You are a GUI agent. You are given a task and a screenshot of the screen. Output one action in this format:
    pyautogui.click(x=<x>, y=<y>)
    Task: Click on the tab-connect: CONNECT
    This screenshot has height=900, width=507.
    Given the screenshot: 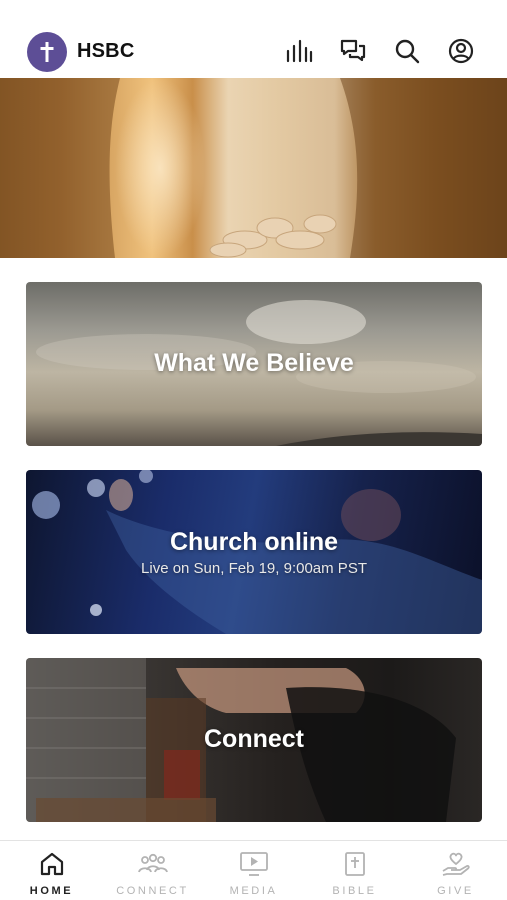 What is the action you would take?
    pyautogui.click(x=152, y=870)
    